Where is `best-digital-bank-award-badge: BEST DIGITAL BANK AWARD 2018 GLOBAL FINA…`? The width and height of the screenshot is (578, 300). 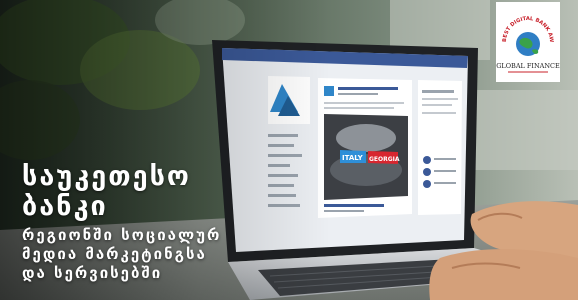
best-digital-bank-award-badge: BEST DIGITAL BANK AWARD 2018 GLOBAL FINA… is located at coordinates (527, 41).